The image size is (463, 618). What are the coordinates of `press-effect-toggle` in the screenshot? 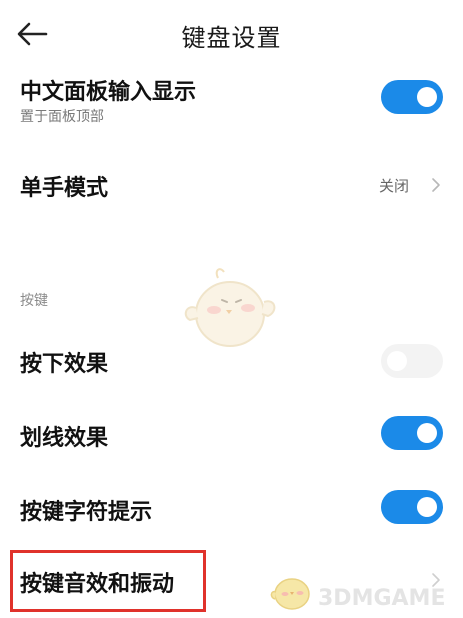 It's located at (412, 361).